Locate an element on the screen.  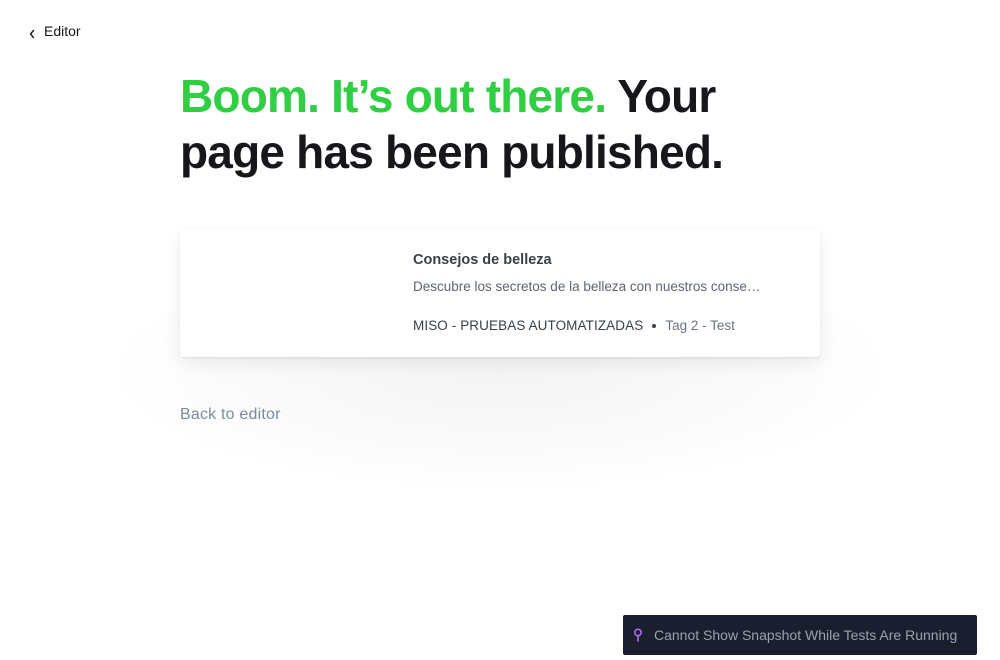
pin-icon is located at coordinates (638, 635).